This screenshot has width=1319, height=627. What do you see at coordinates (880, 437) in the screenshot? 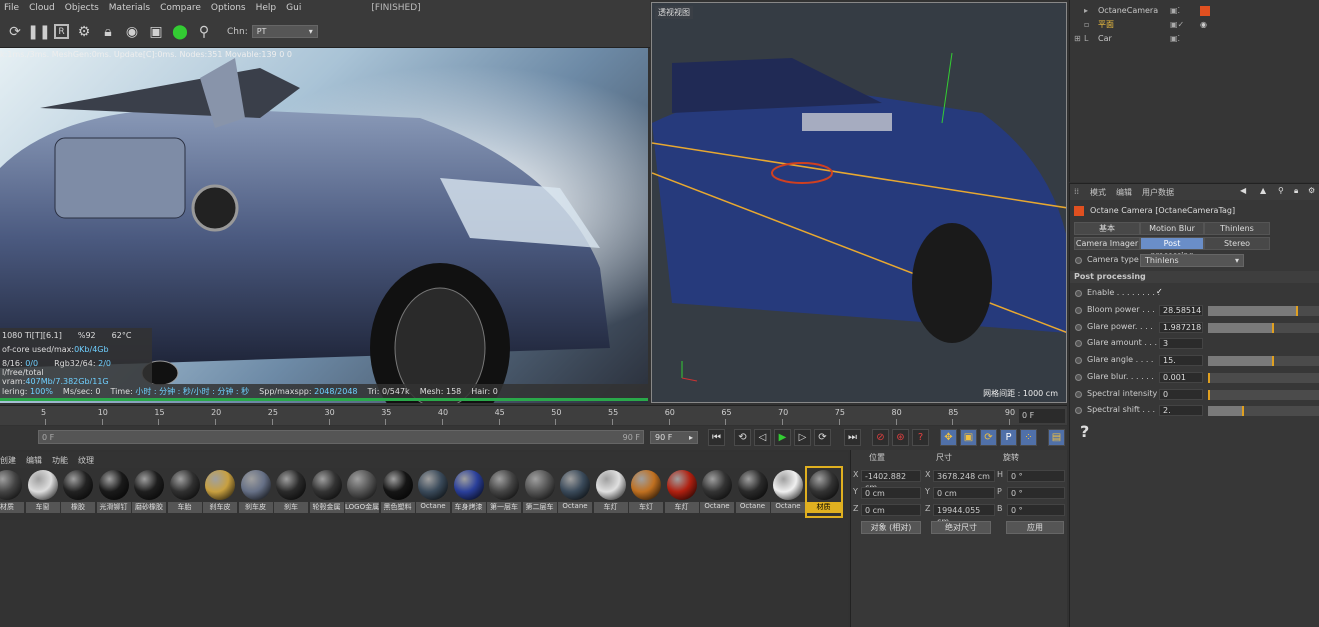
I see `record-icon: ⊘` at bounding box center [880, 437].